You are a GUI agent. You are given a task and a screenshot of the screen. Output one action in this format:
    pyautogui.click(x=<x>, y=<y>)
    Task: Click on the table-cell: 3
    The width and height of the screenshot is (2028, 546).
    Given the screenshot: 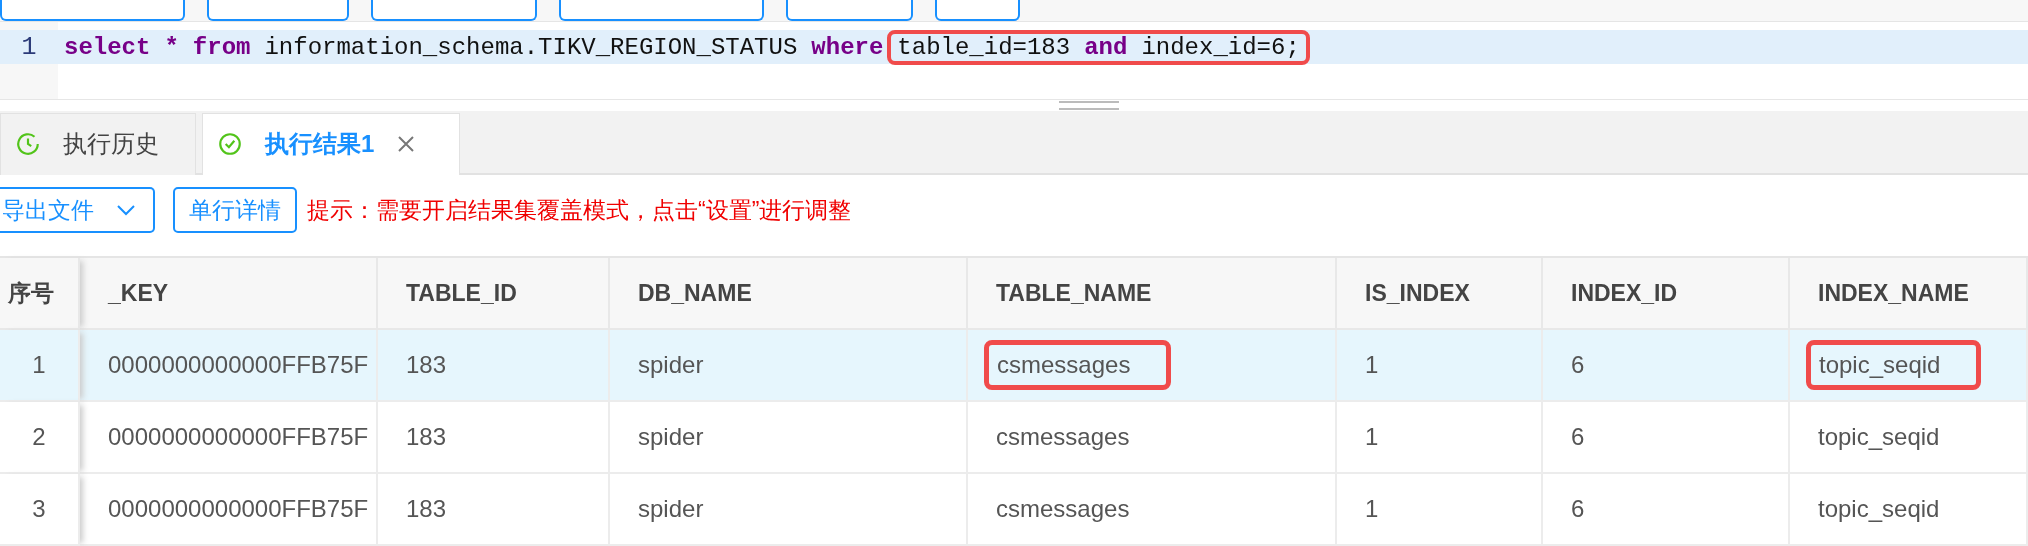 What is the action you would take?
    pyautogui.click(x=40, y=510)
    